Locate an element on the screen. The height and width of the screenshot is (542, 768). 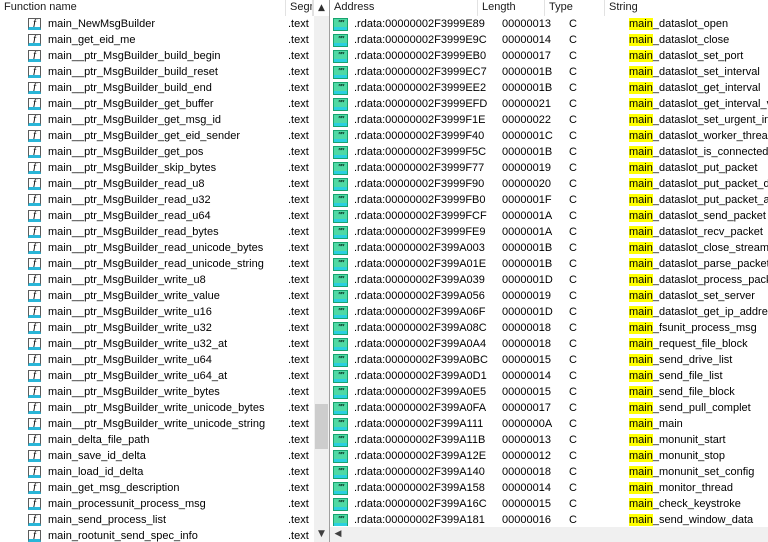
string-value-cell: main_dataslot_process_packet is located at coordinates (698, 280).